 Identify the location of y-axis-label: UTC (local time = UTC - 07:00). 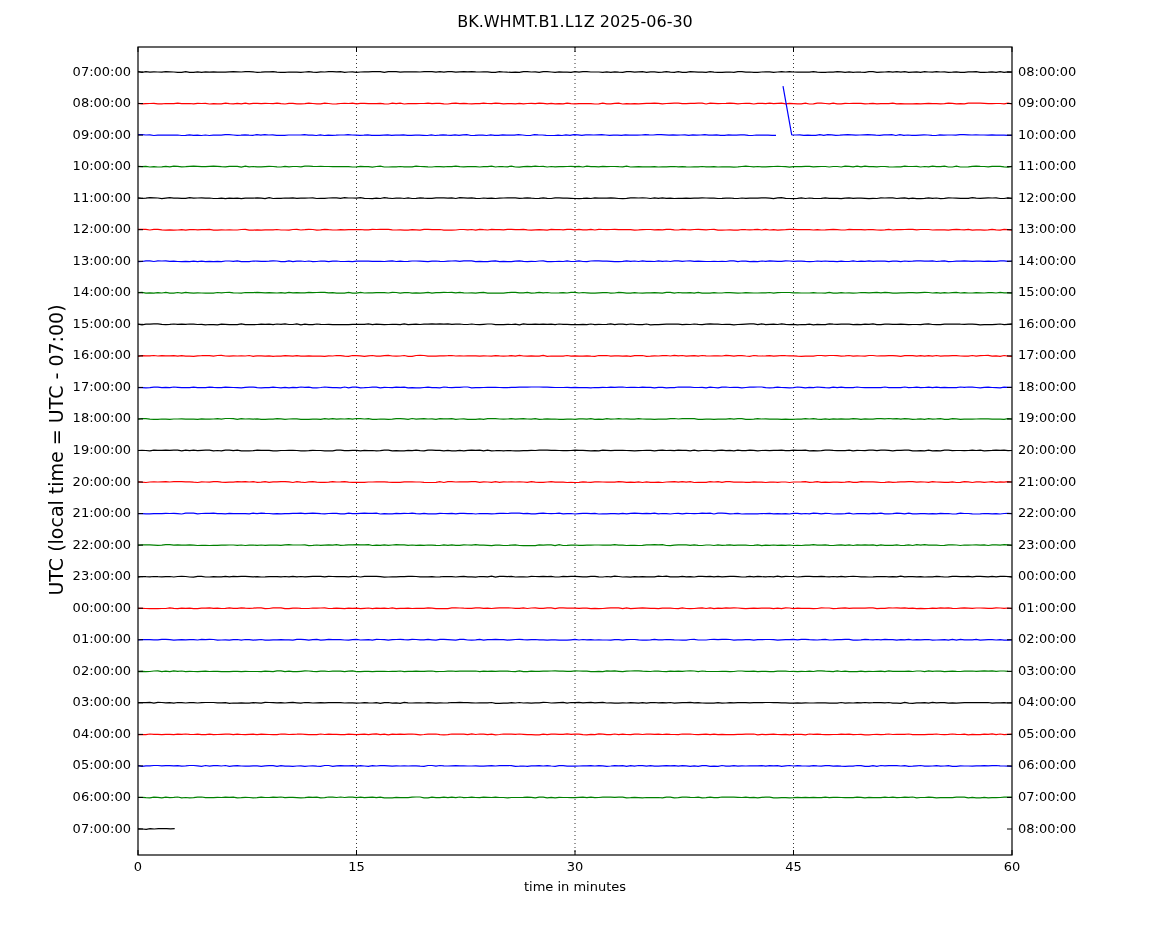
(55, 450).